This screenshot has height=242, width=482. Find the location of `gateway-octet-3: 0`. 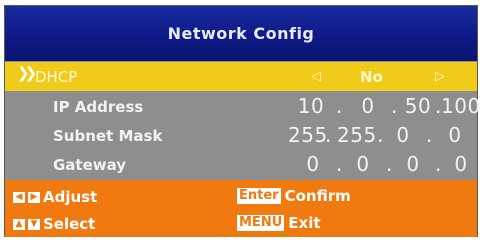

gateway-octet-3: 0 is located at coordinates (413, 164).